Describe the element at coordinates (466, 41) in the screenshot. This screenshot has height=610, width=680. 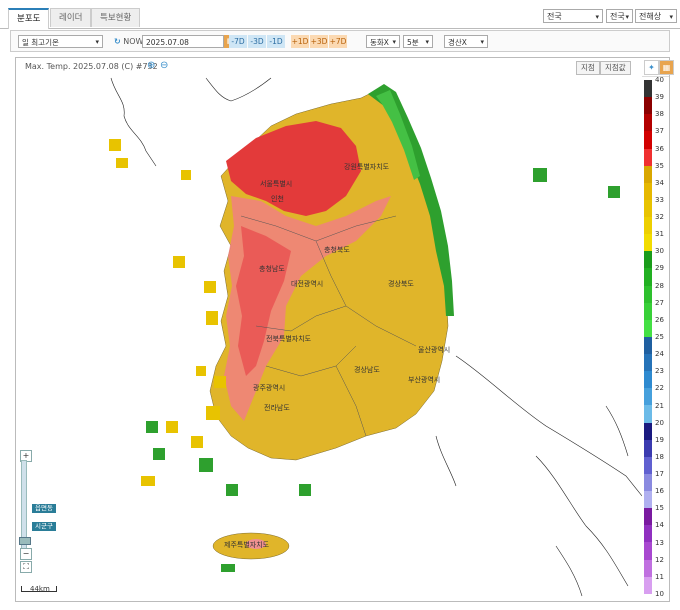
I see `boundary-select: 경산X ▾` at that location.